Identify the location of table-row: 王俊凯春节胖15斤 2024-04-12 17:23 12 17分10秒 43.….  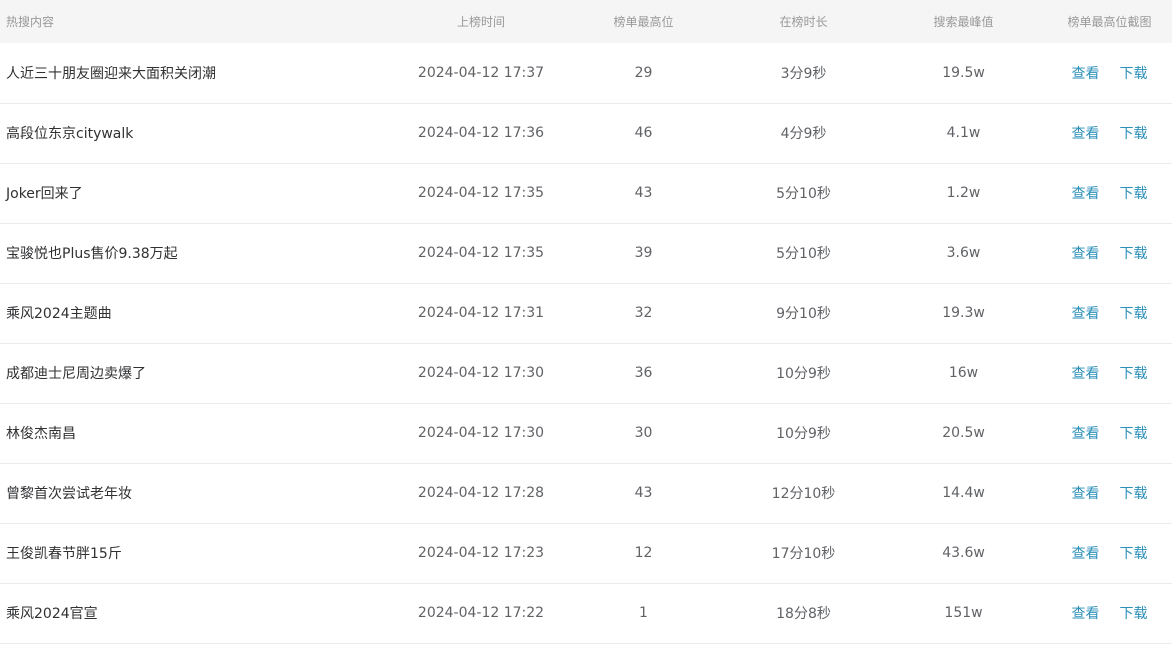
(586, 553).